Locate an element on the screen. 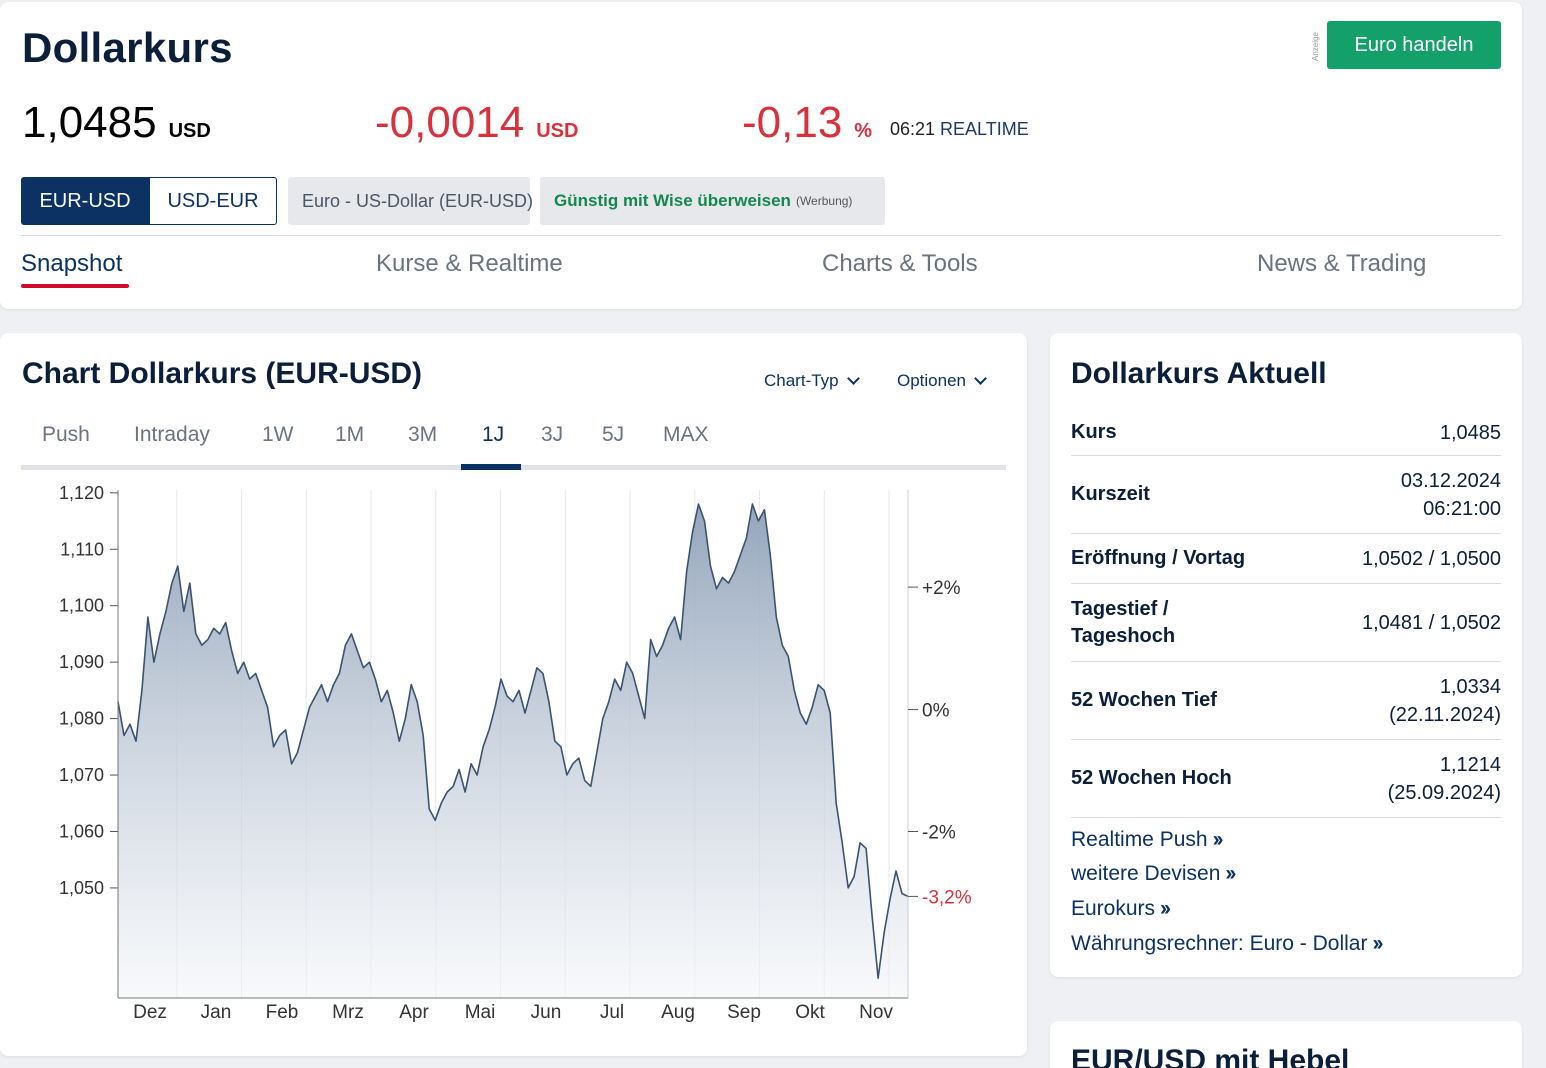  row-52w-hoch: 52 Wochen Hoch 1,1214 (25.09.2024) is located at coordinates (1286, 779).